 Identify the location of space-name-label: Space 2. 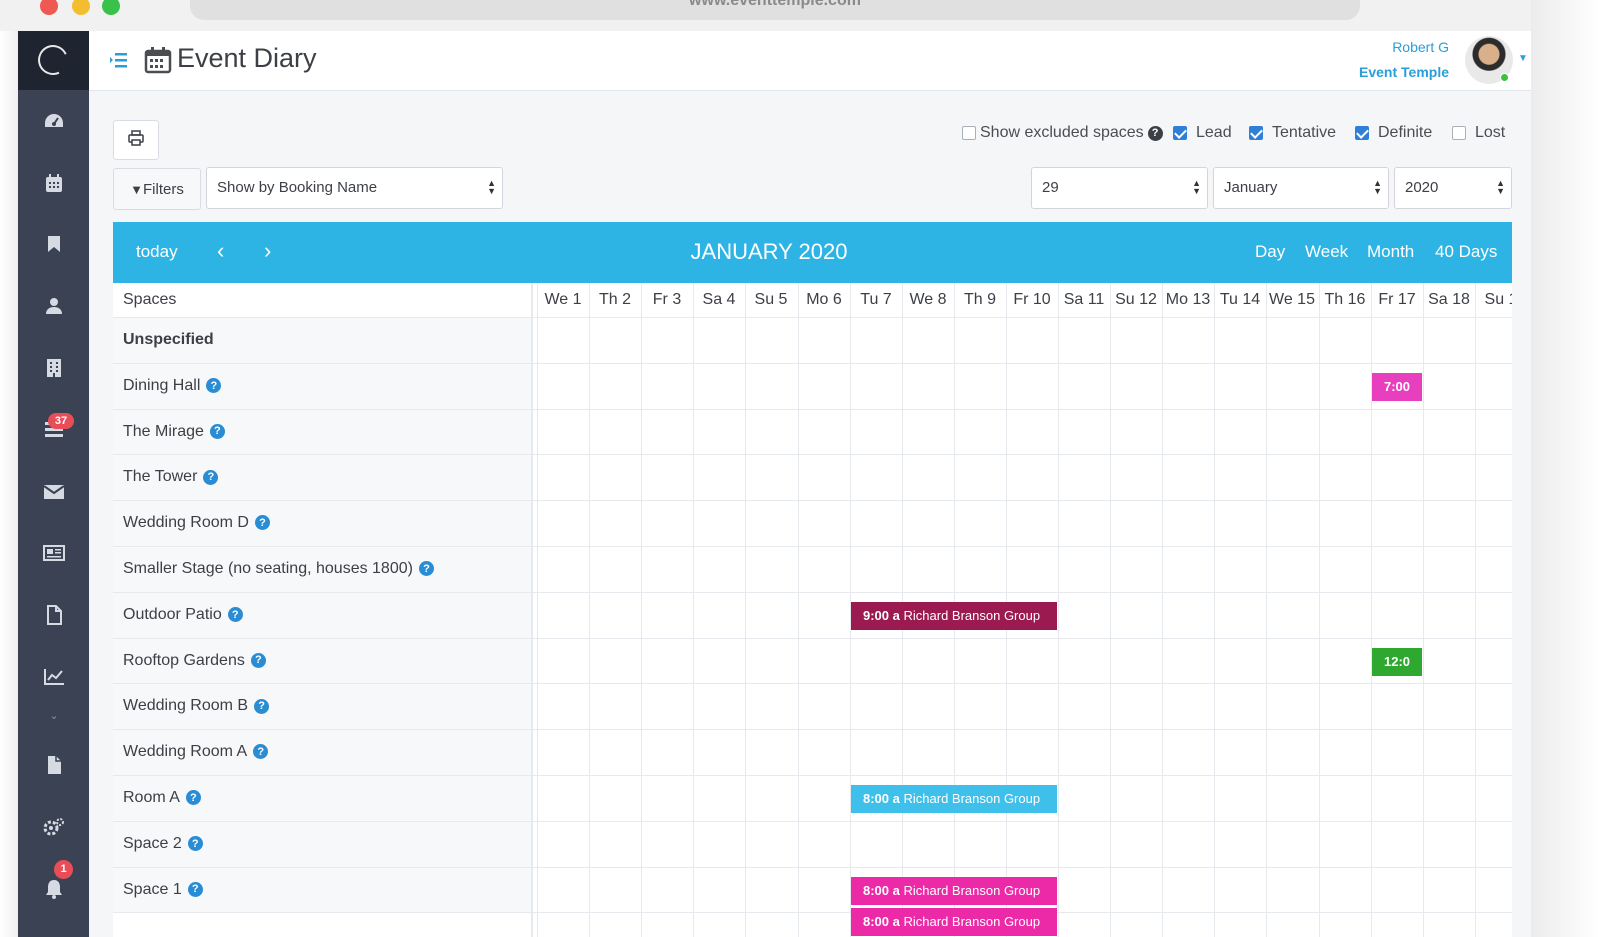
(152, 843).